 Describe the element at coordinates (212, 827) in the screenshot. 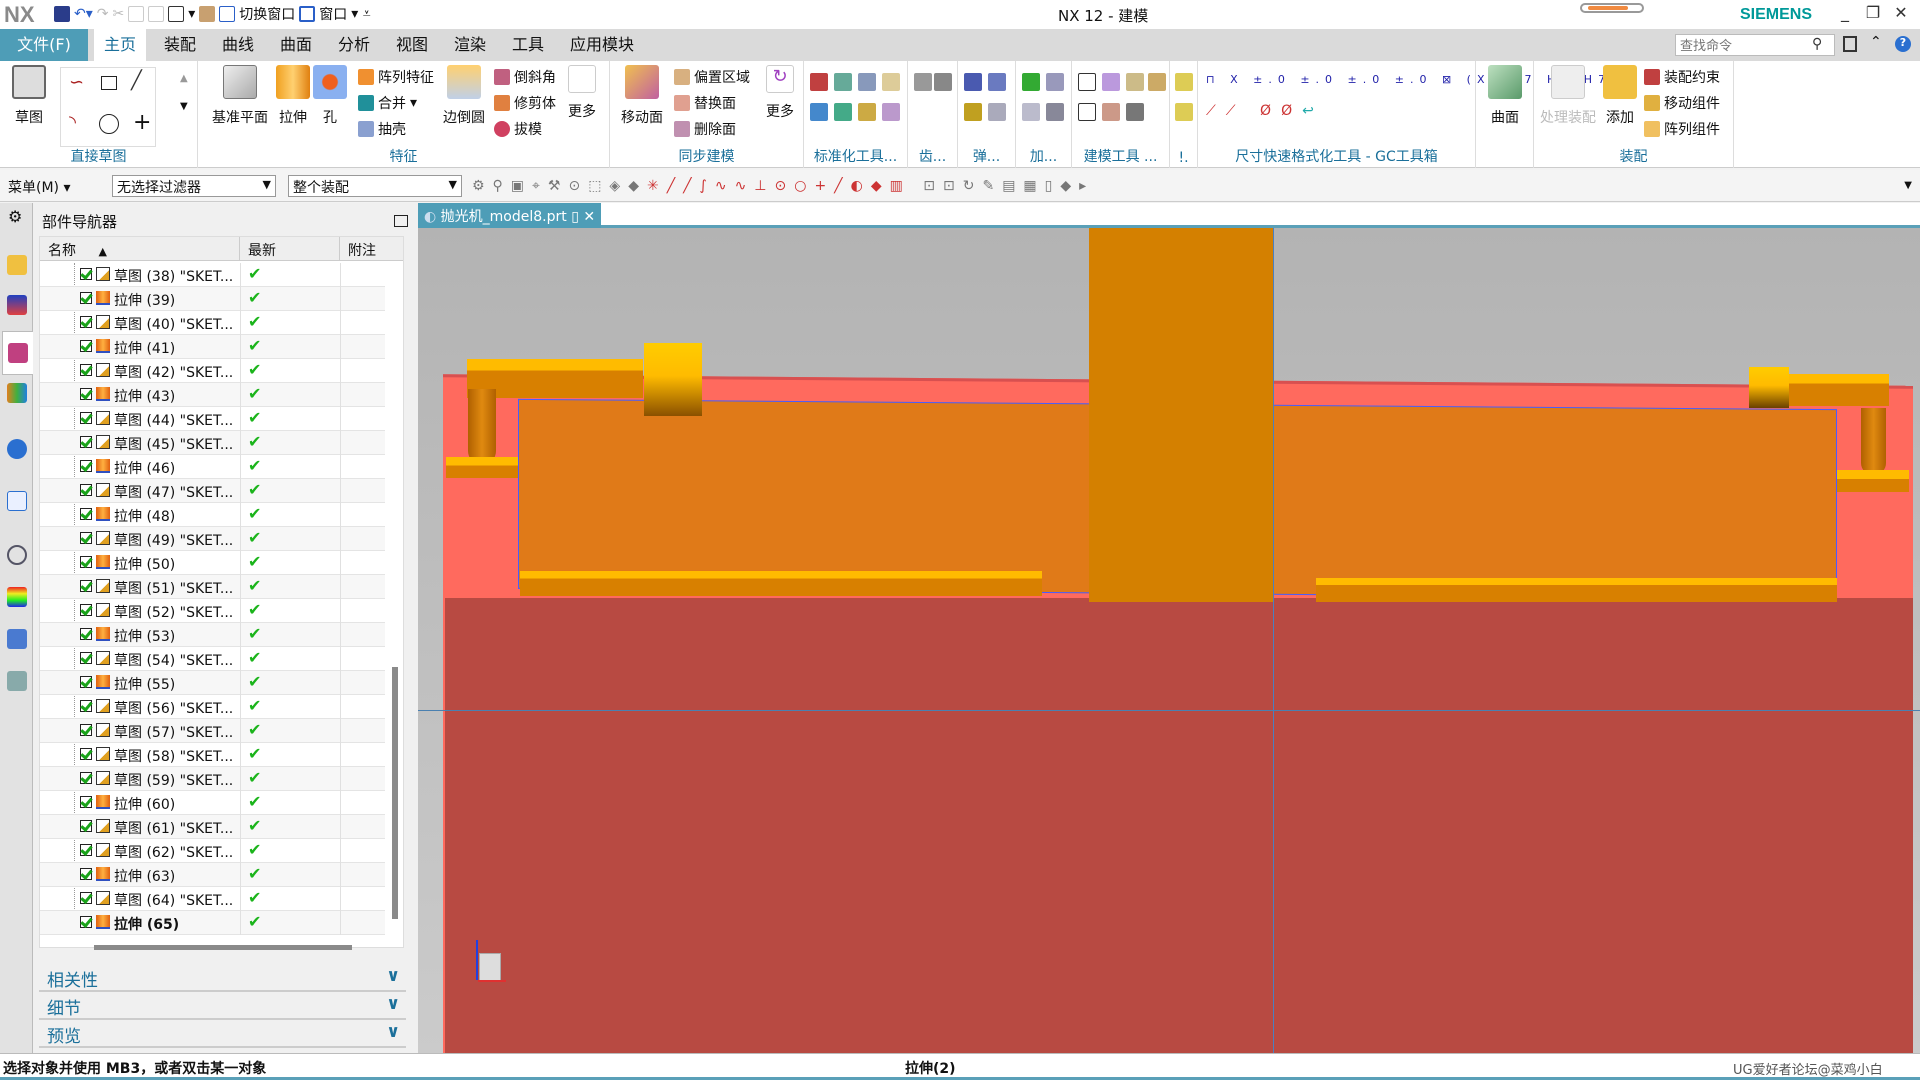

I see `tree-row: 草图 (61) "SKET... ✔` at that location.